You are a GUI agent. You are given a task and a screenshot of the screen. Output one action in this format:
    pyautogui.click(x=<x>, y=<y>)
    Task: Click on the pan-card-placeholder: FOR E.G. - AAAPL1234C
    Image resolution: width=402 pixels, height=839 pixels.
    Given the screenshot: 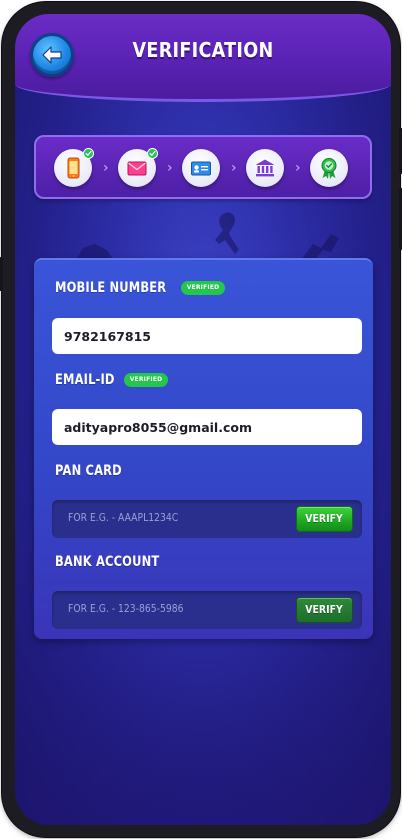 What is the action you would take?
    pyautogui.click(x=123, y=517)
    